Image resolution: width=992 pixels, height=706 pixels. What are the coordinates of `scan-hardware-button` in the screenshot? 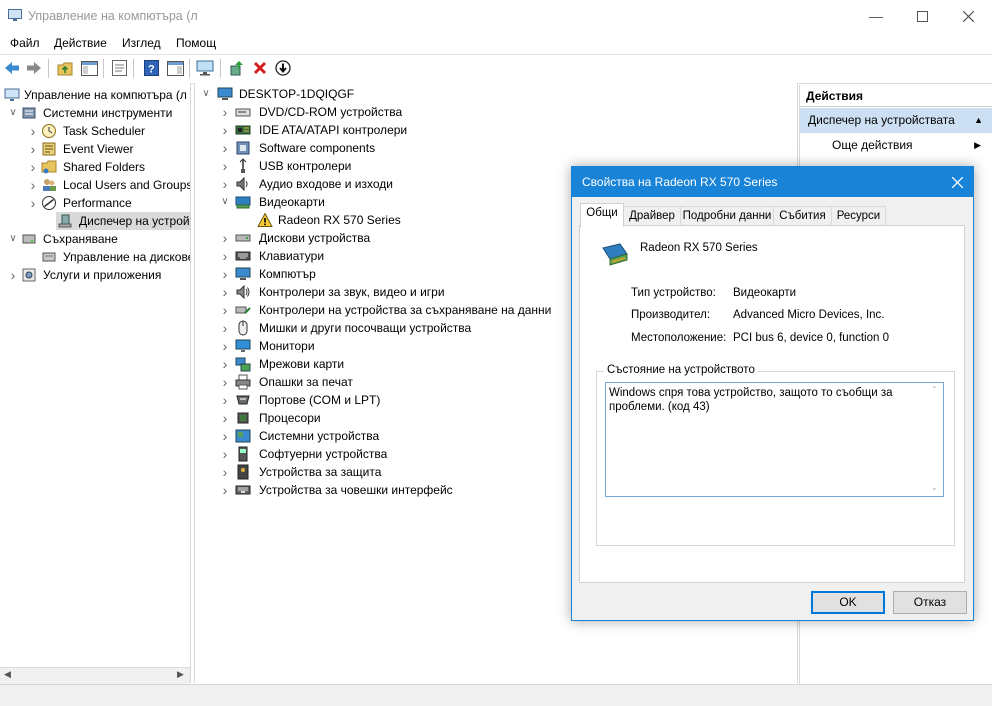 It's located at (205, 68).